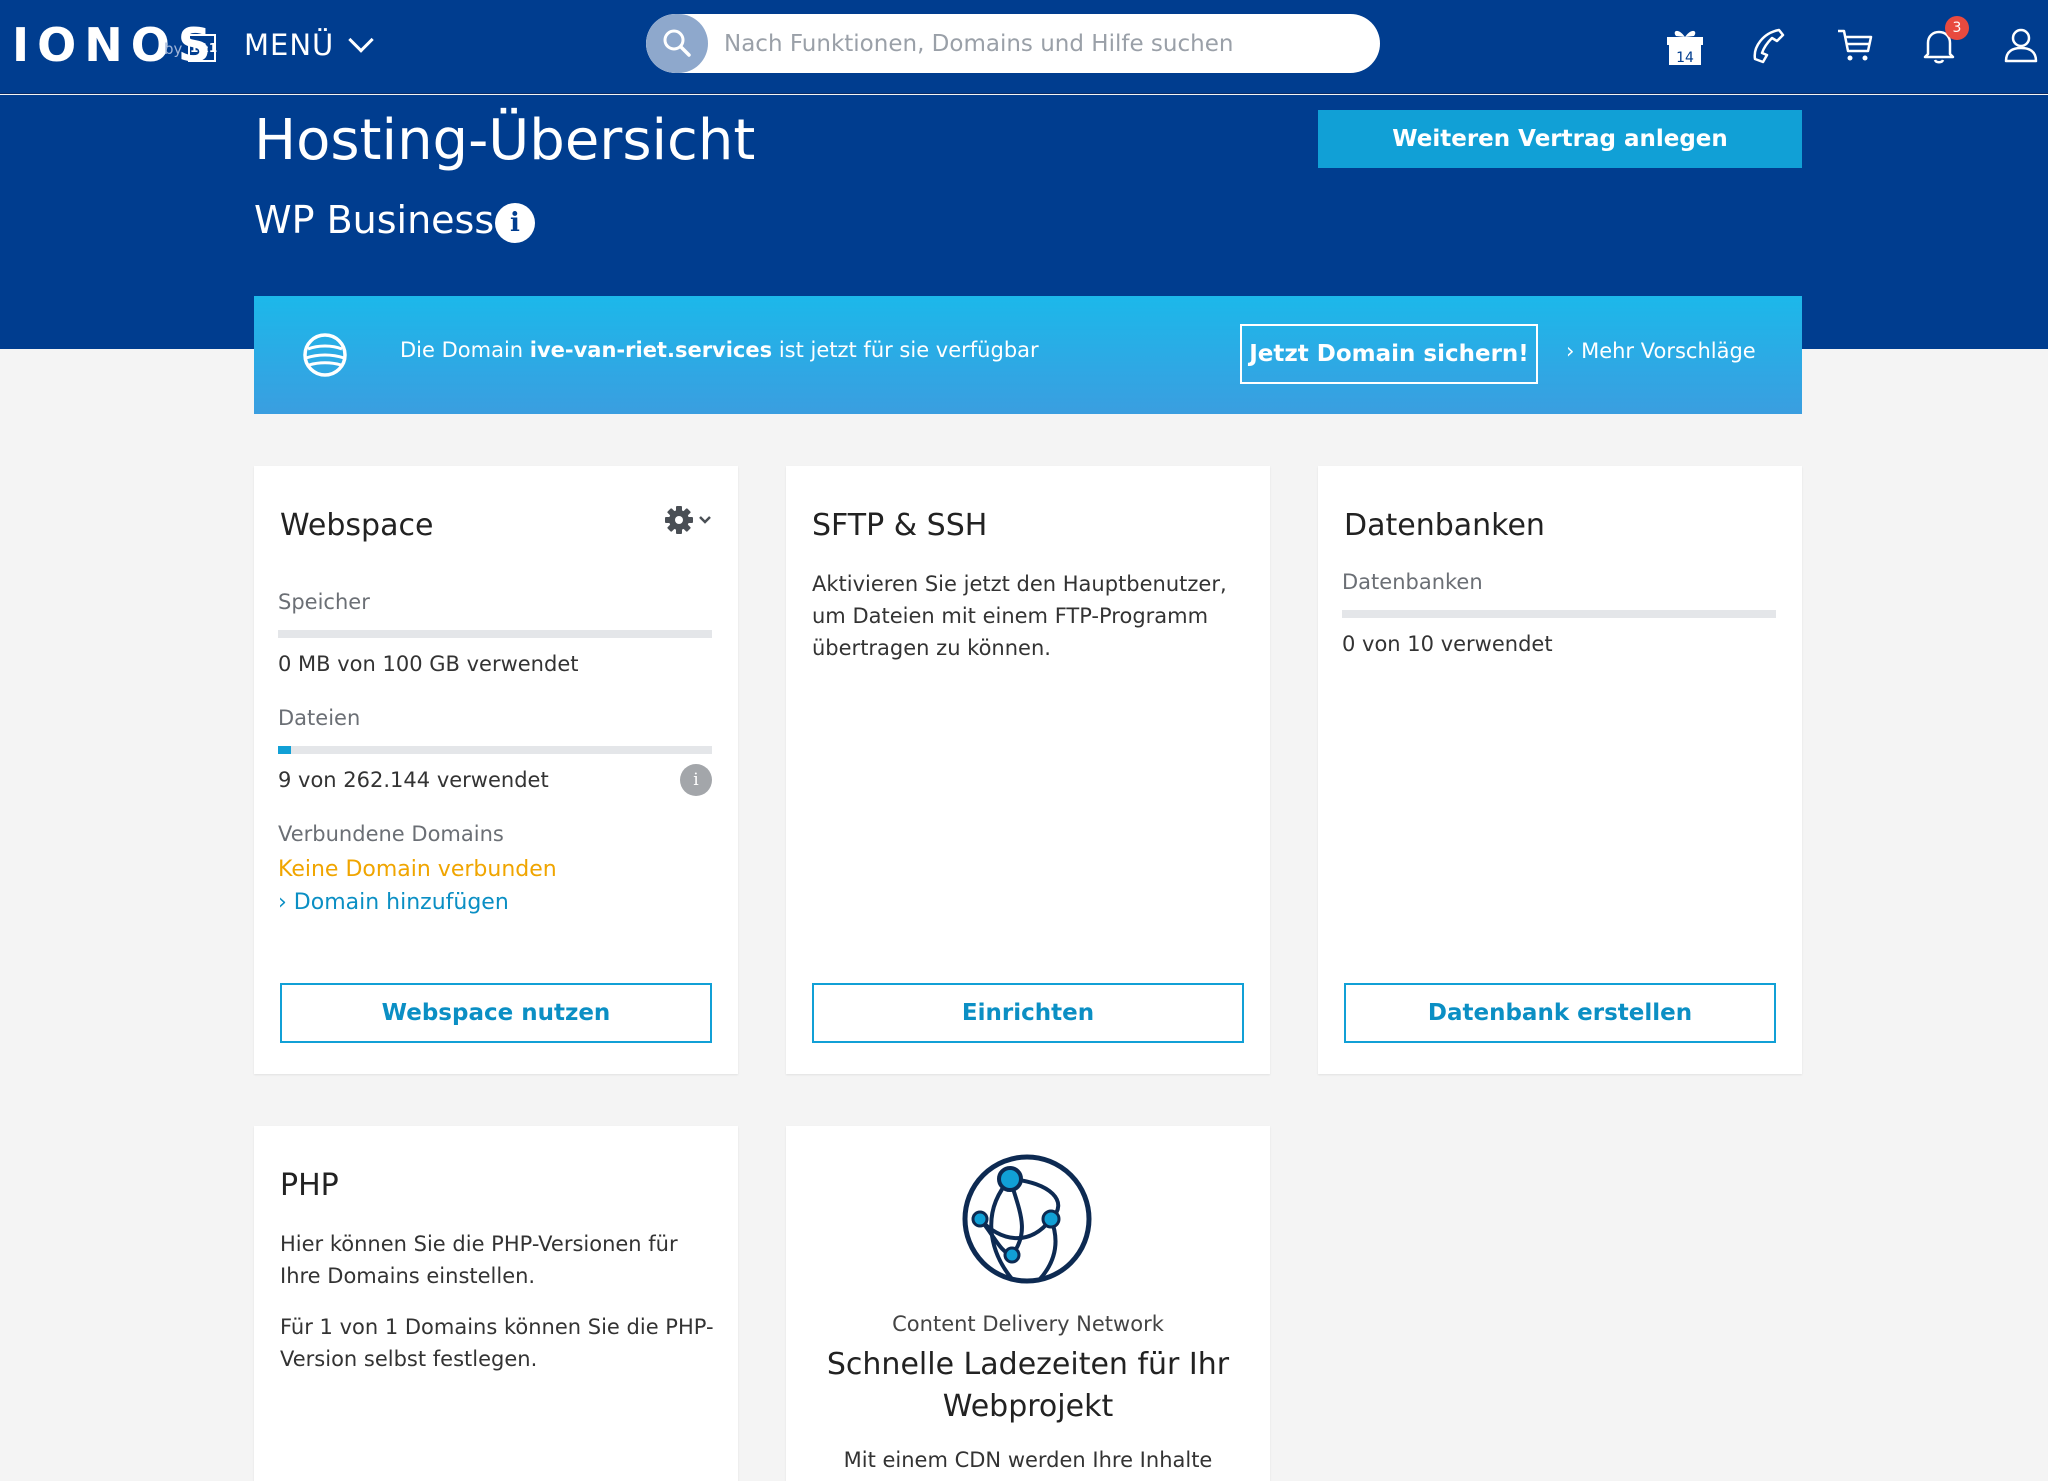 This screenshot has height=1481, width=2048. I want to click on page-title: Hosting-Übersicht, so click(505, 140).